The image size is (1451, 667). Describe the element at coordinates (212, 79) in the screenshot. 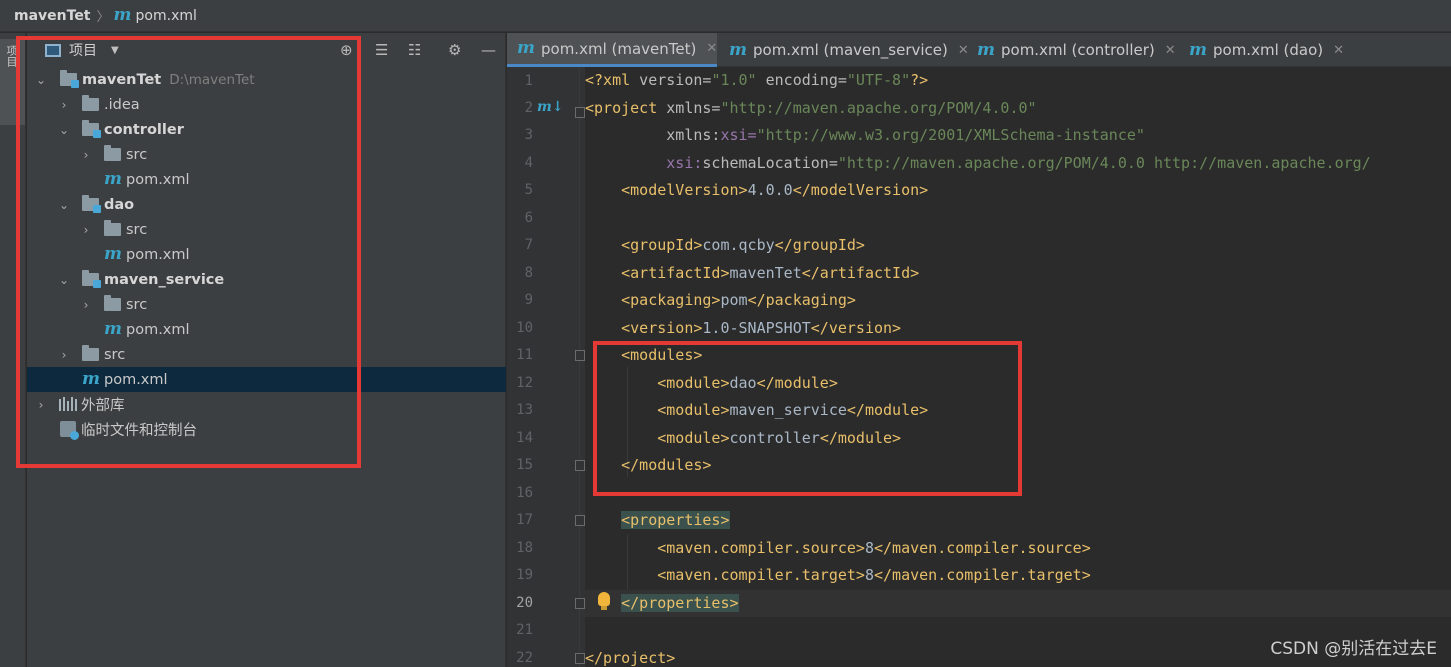

I see `tree-item-path: D:\mavenTet` at that location.